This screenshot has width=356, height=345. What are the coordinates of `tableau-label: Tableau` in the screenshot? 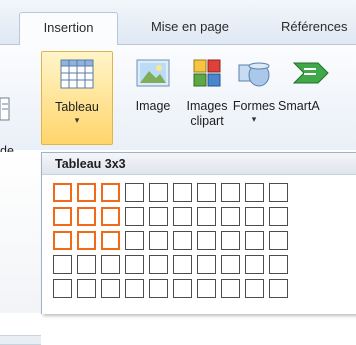 It's located at (77, 107).